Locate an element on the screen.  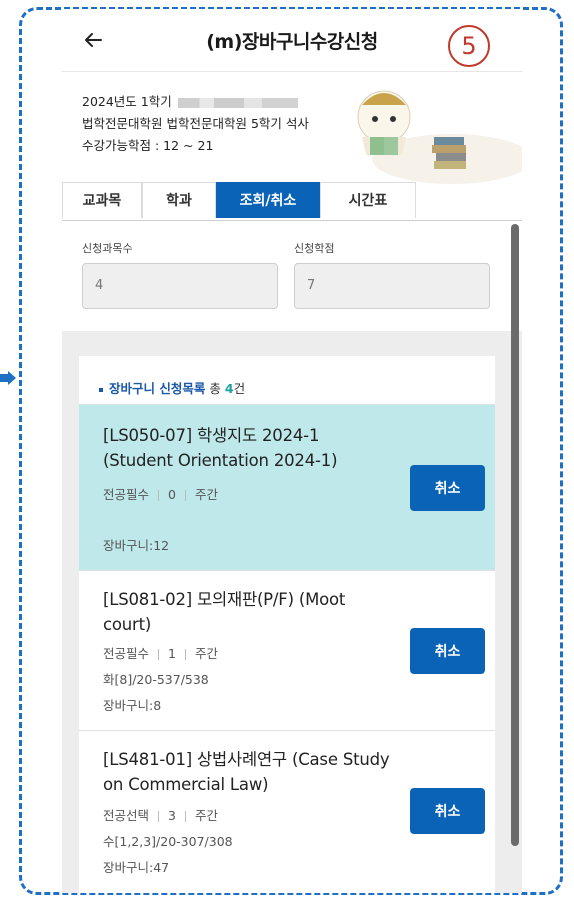
course-schedule: 수[1,2,3]/20-307/308 is located at coordinates (168, 841).